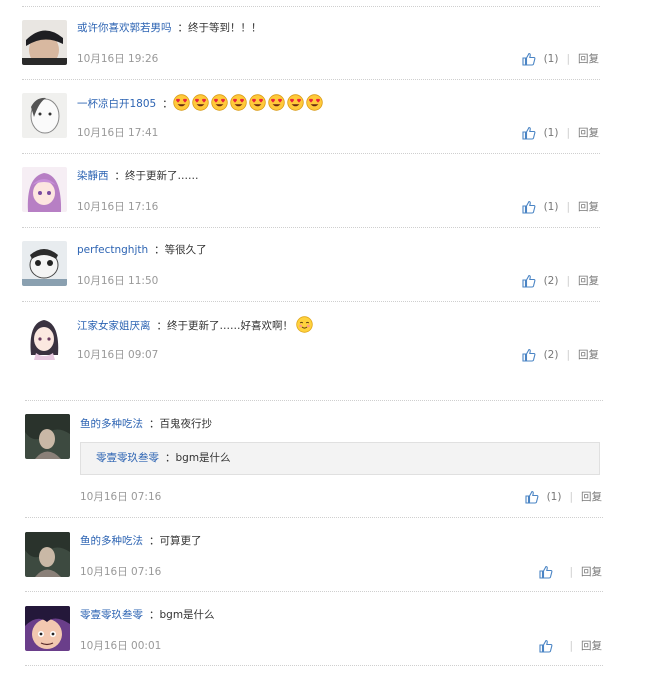 This screenshot has width=655, height=676. Describe the element at coordinates (118, 355) in the screenshot. I see `comment-time: 10月16日 09:07` at that location.